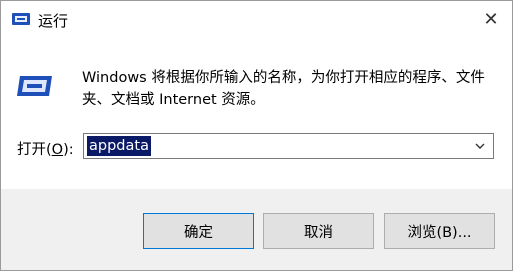 The height and width of the screenshot is (271, 513). What do you see at coordinates (288, 146) in the screenshot?
I see `open-combobox: appdata` at bounding box center [288, 146].